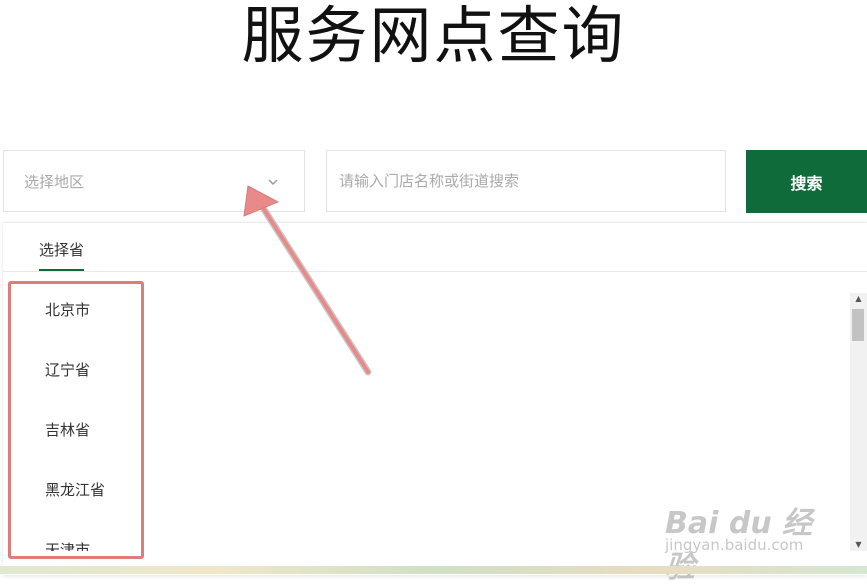 The image size is (867, 586). I want to click on region-select: 选择地区, so click(154, 181).